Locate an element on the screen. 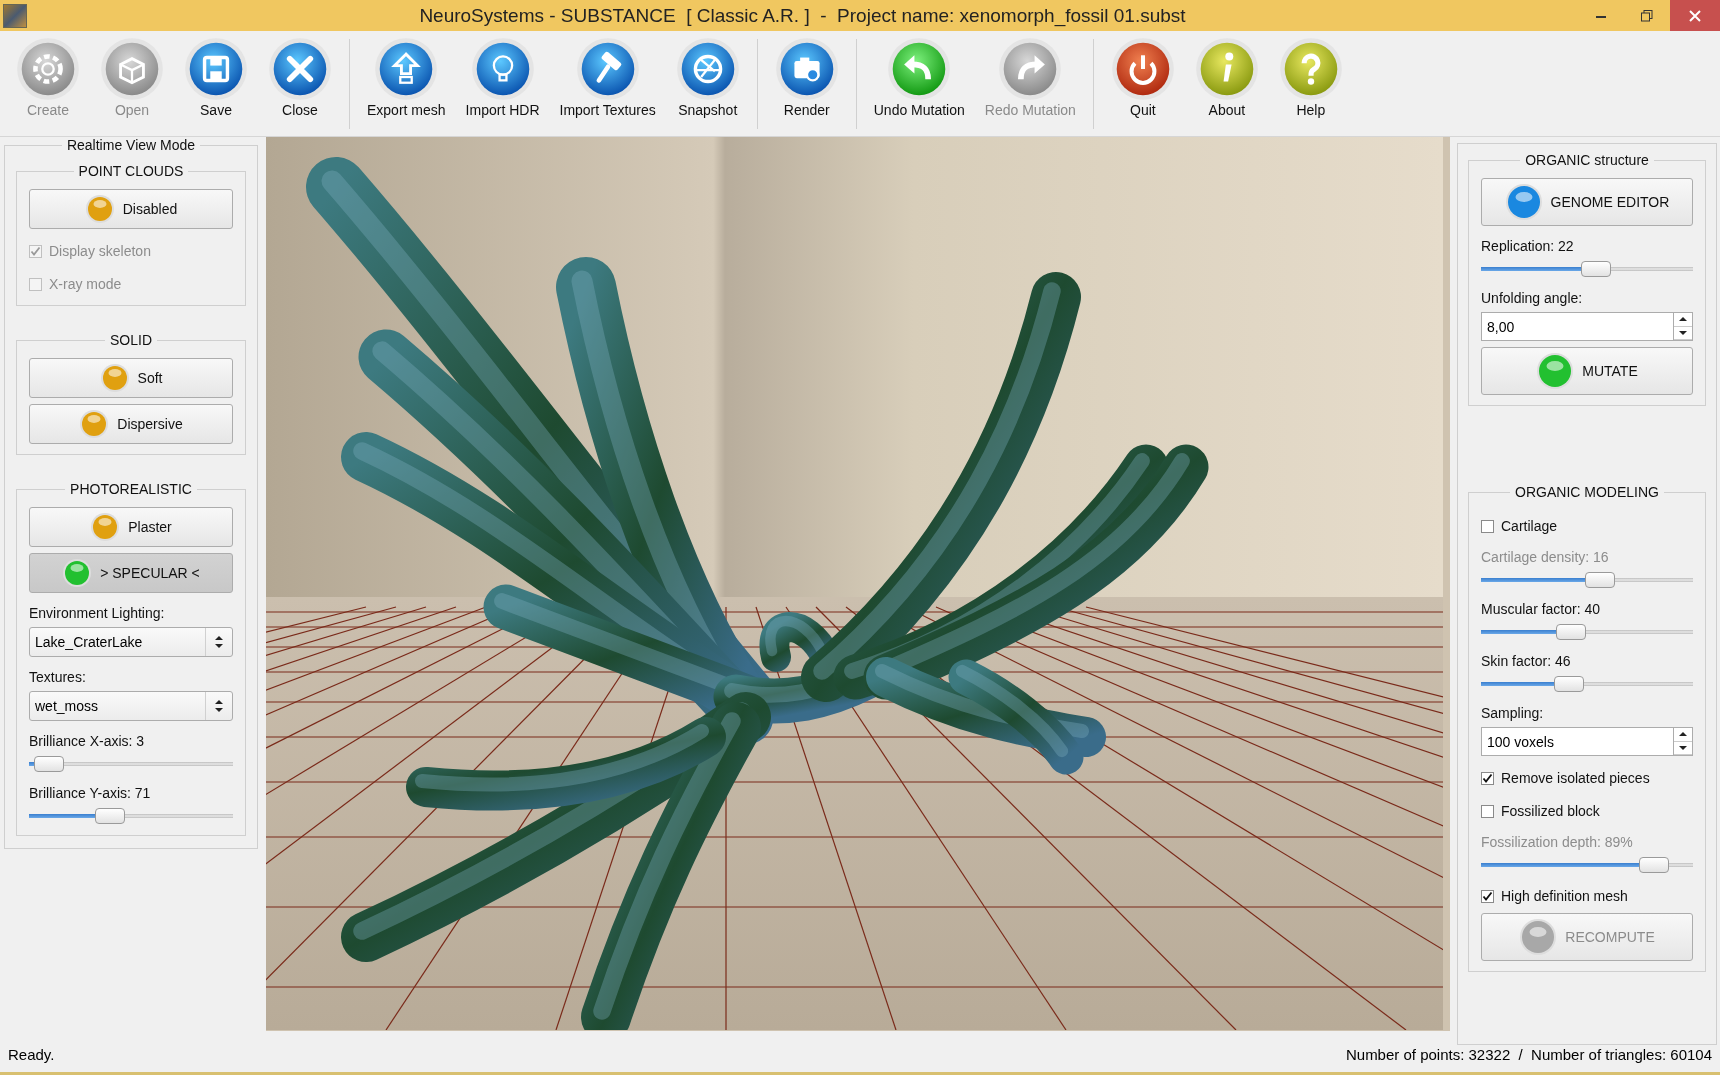 The height and width of the screenshot is (1075, 1720). toolbar-button: Save is located at coordinates (216, 77).